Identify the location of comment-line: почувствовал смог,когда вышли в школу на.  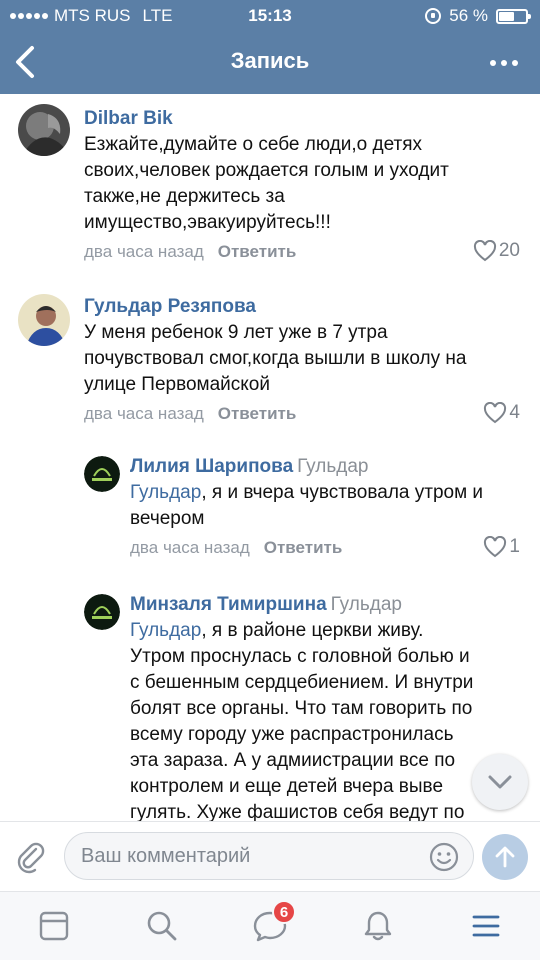
(275, 358).